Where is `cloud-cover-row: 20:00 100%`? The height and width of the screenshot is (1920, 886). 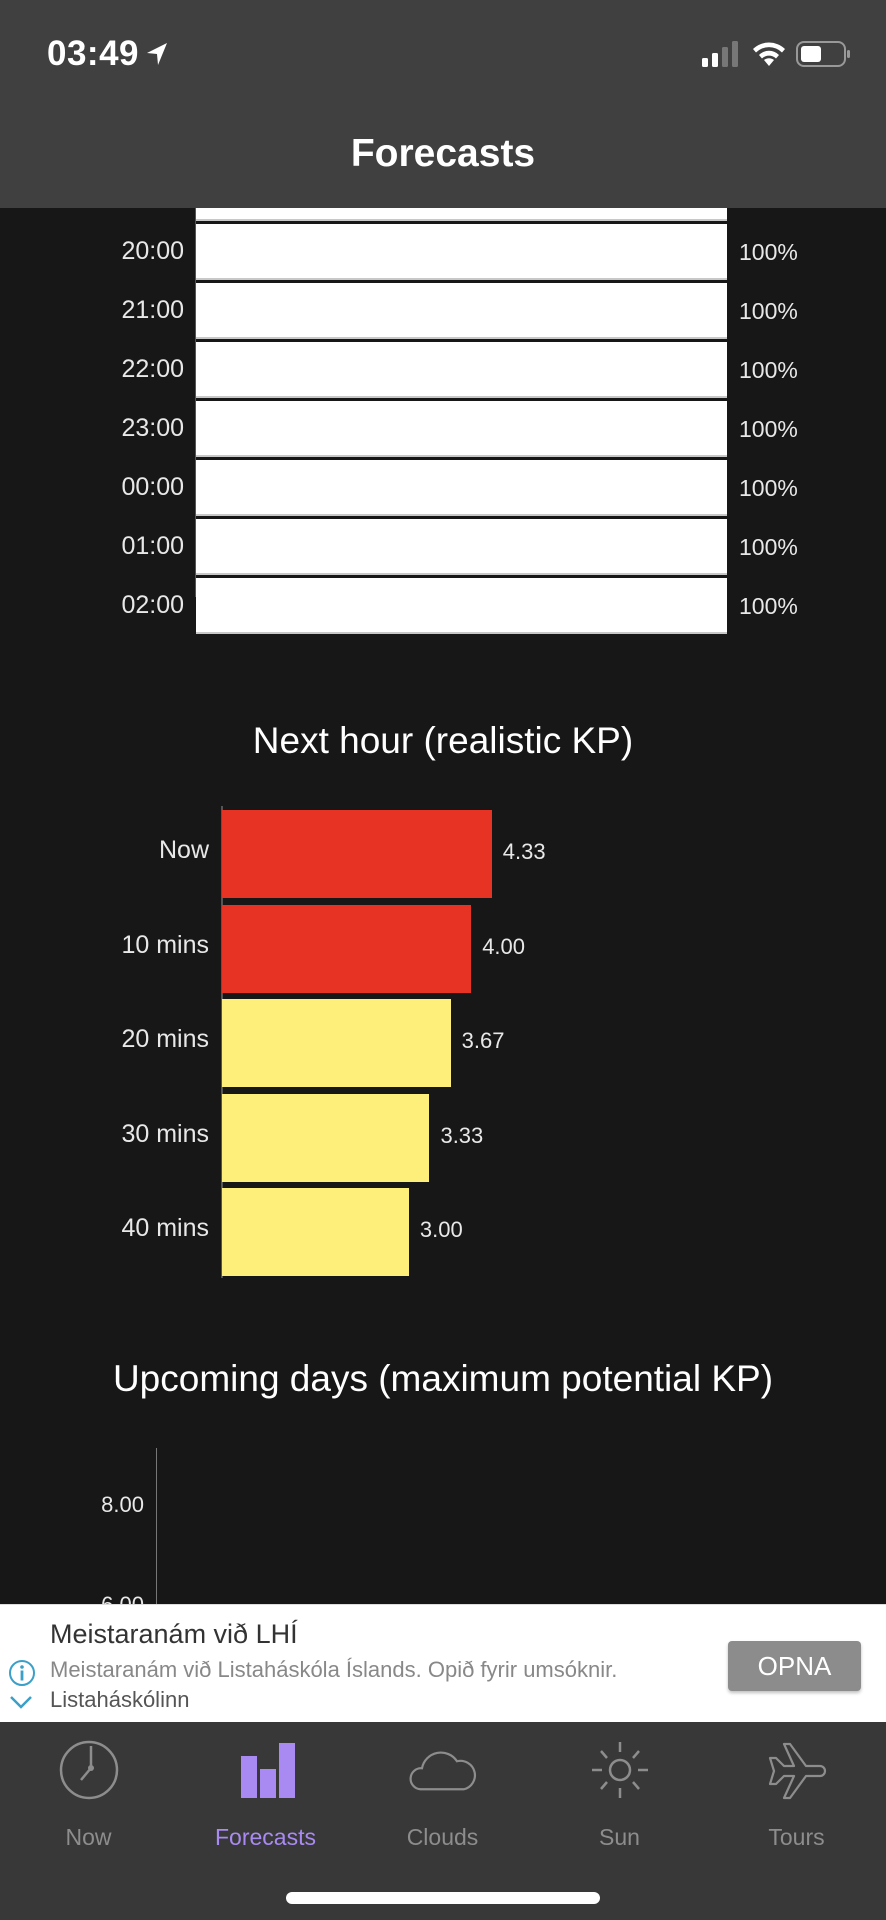 cloud-cover-row: 20:00 100% is located at coordinates (443, 252).